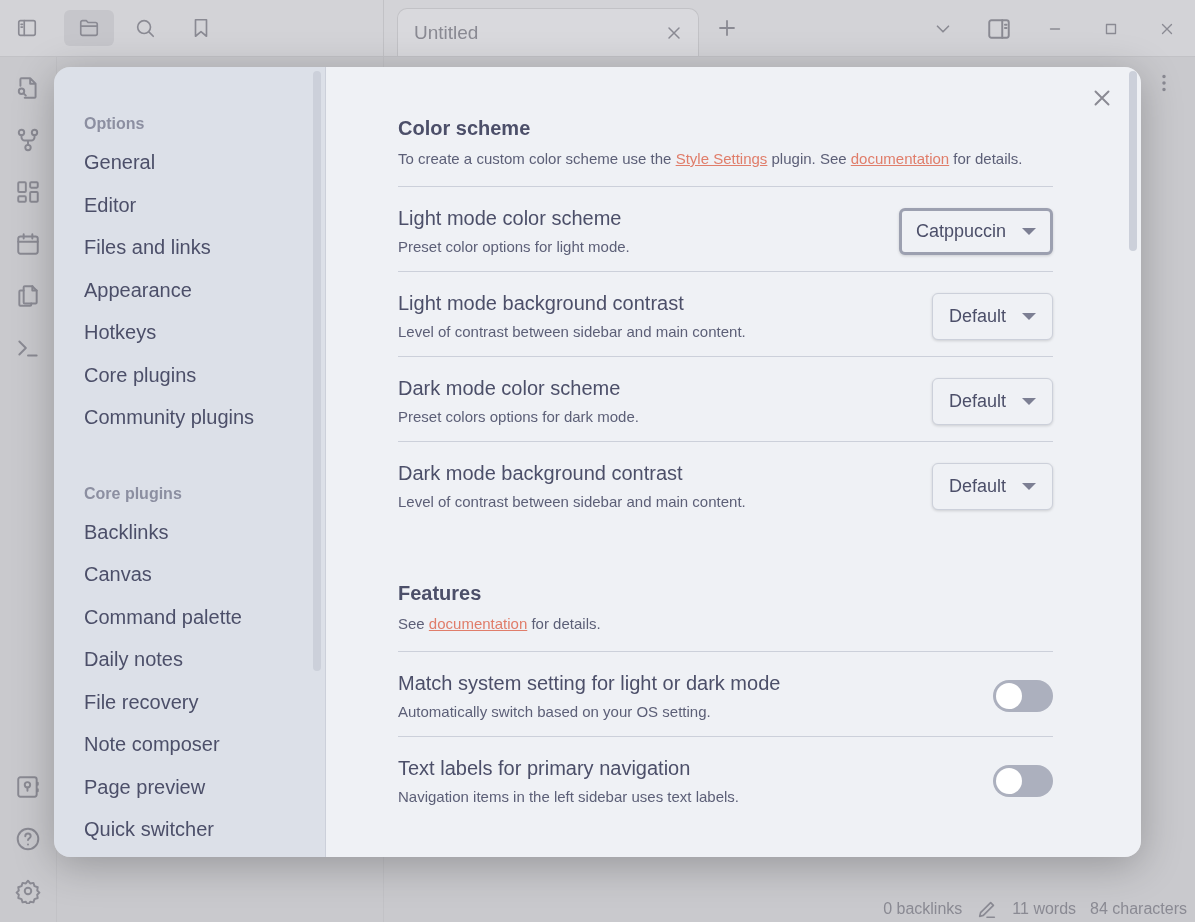 This screenshot has width=1195, height=922. What do you see at coordinates (133, 659) in the screenshot?
I see `nav-item: Daily notes` at bounding box center [133, 659].